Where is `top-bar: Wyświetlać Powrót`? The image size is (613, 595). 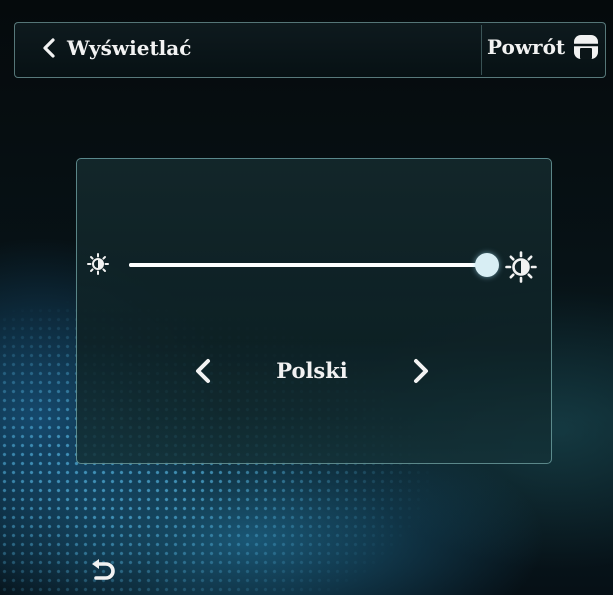 top-bar: Wyświetlać Powrót is located at coordinates (310, 50).